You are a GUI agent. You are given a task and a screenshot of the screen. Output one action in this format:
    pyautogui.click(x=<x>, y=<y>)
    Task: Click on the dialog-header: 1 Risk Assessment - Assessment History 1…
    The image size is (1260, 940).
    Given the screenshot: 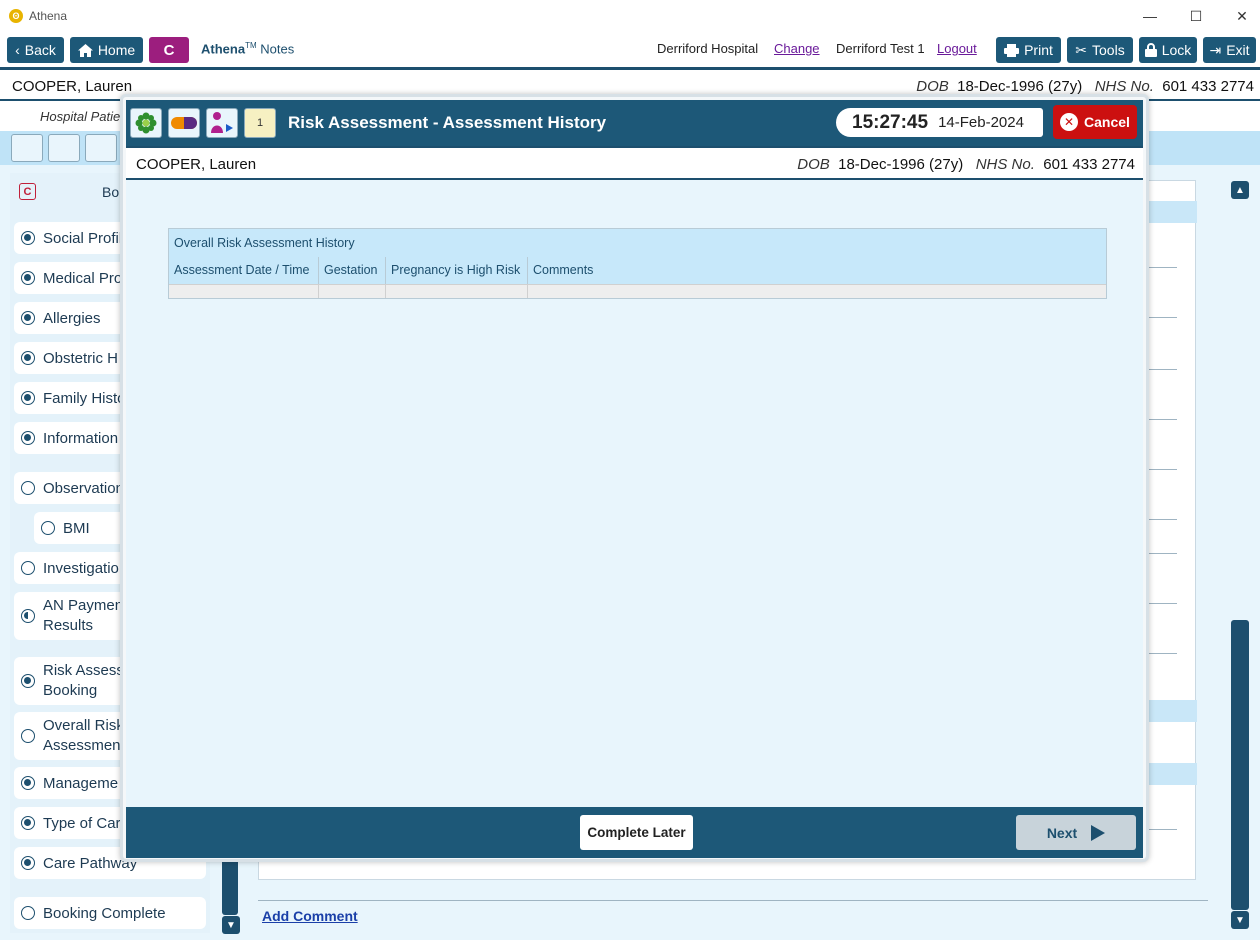 What is the action you would take?
    pyautogui.click(x=634, y=123)
    